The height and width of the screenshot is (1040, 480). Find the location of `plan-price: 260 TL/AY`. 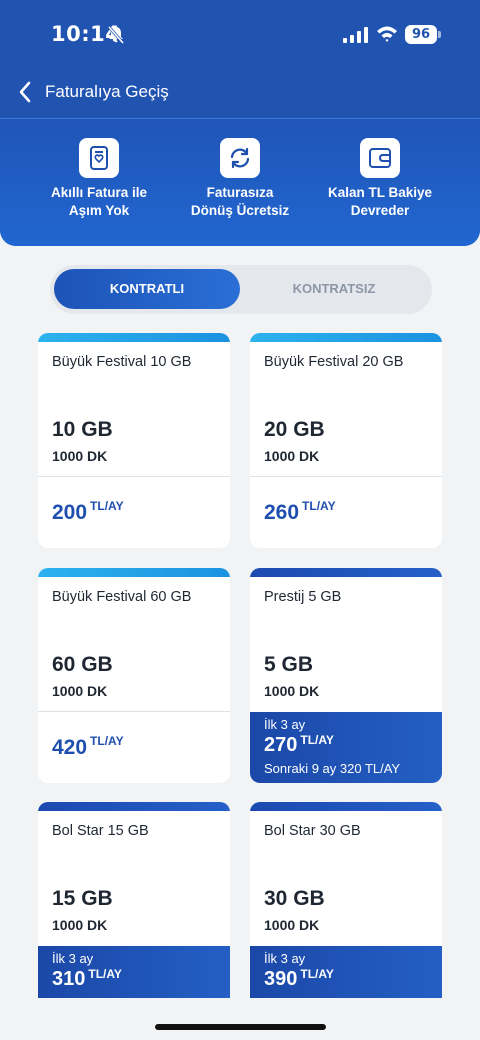

plan-price: 260 TL/AY is located at coordinates (300, 512).